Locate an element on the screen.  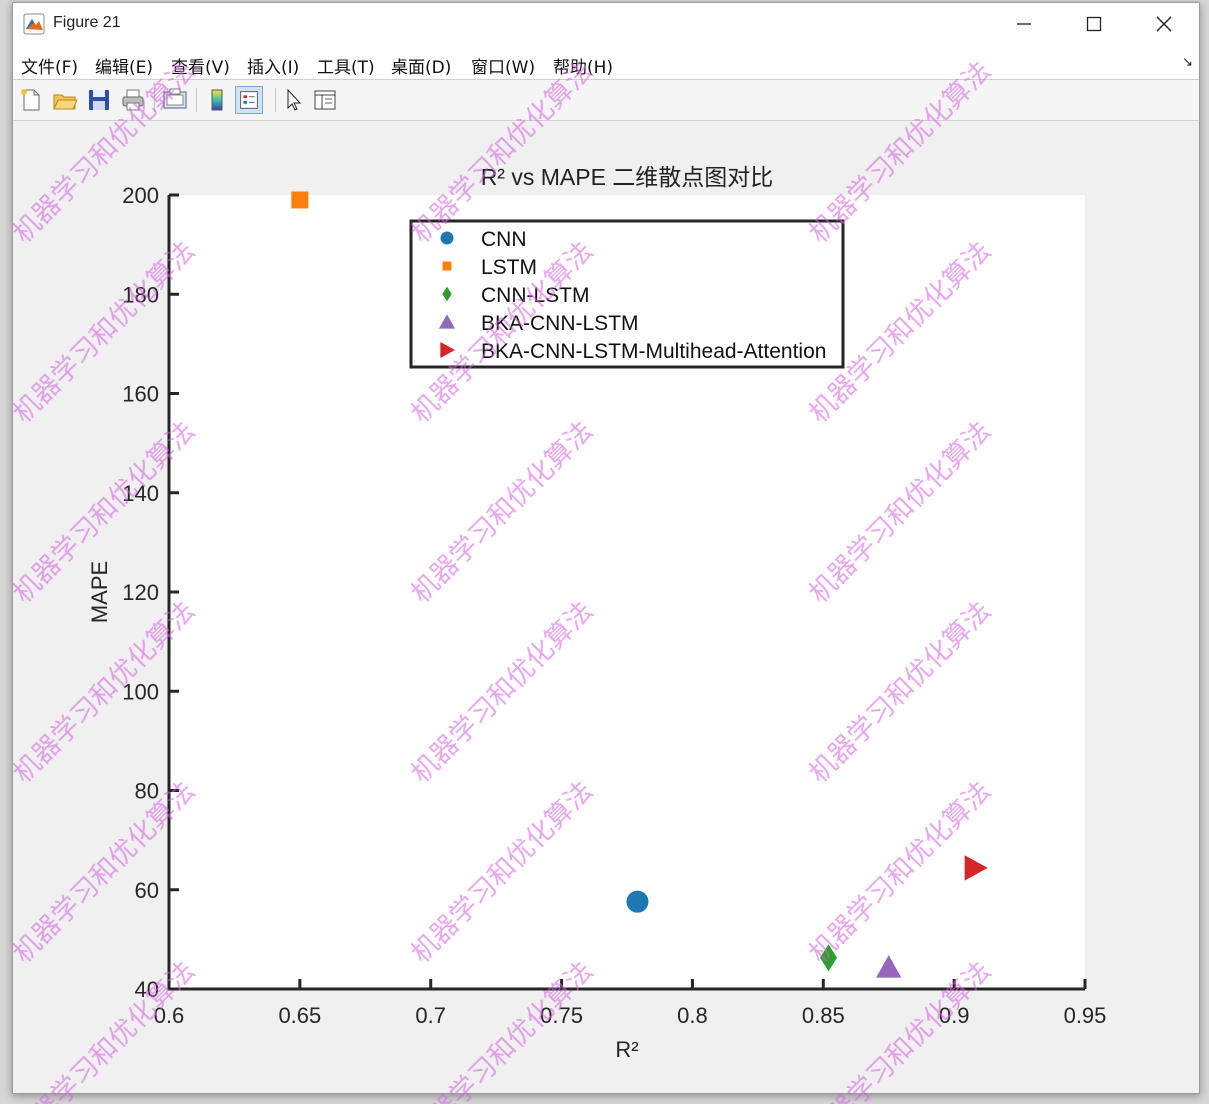
dock-arrow-icon: ↘ is located at coordinates (1187, 62).